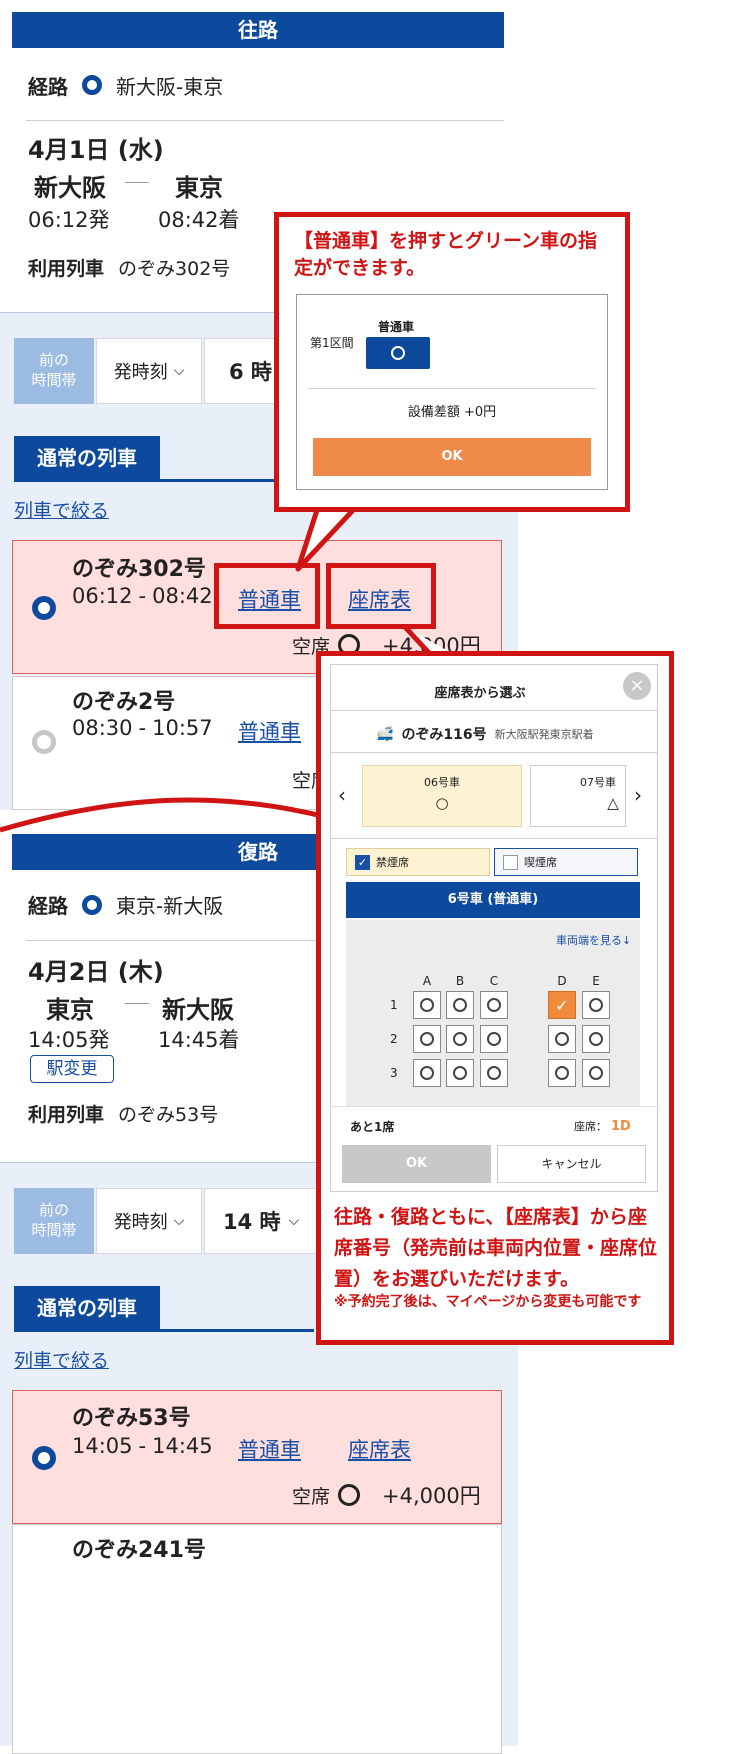 The height and width of the screenshot is (1754, 750). I want to click on section-tab: 通常の列車, so click(87, 458).